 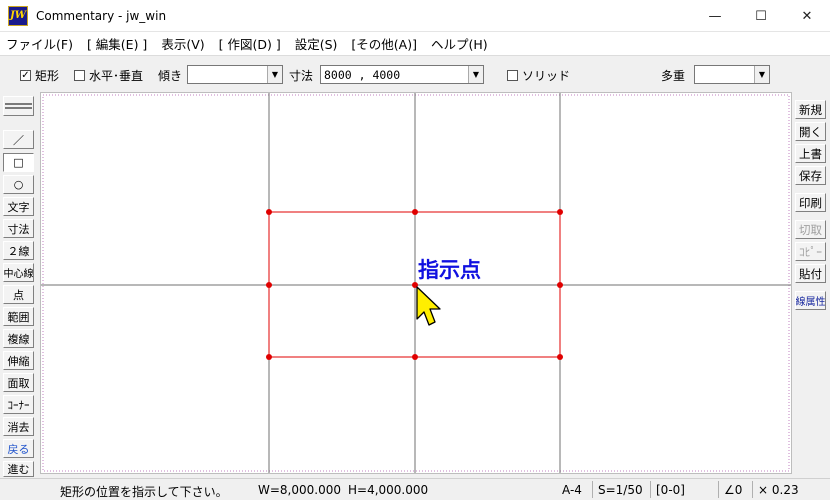 I want to click on print-button: 印刷, so click(x=810, y=202).